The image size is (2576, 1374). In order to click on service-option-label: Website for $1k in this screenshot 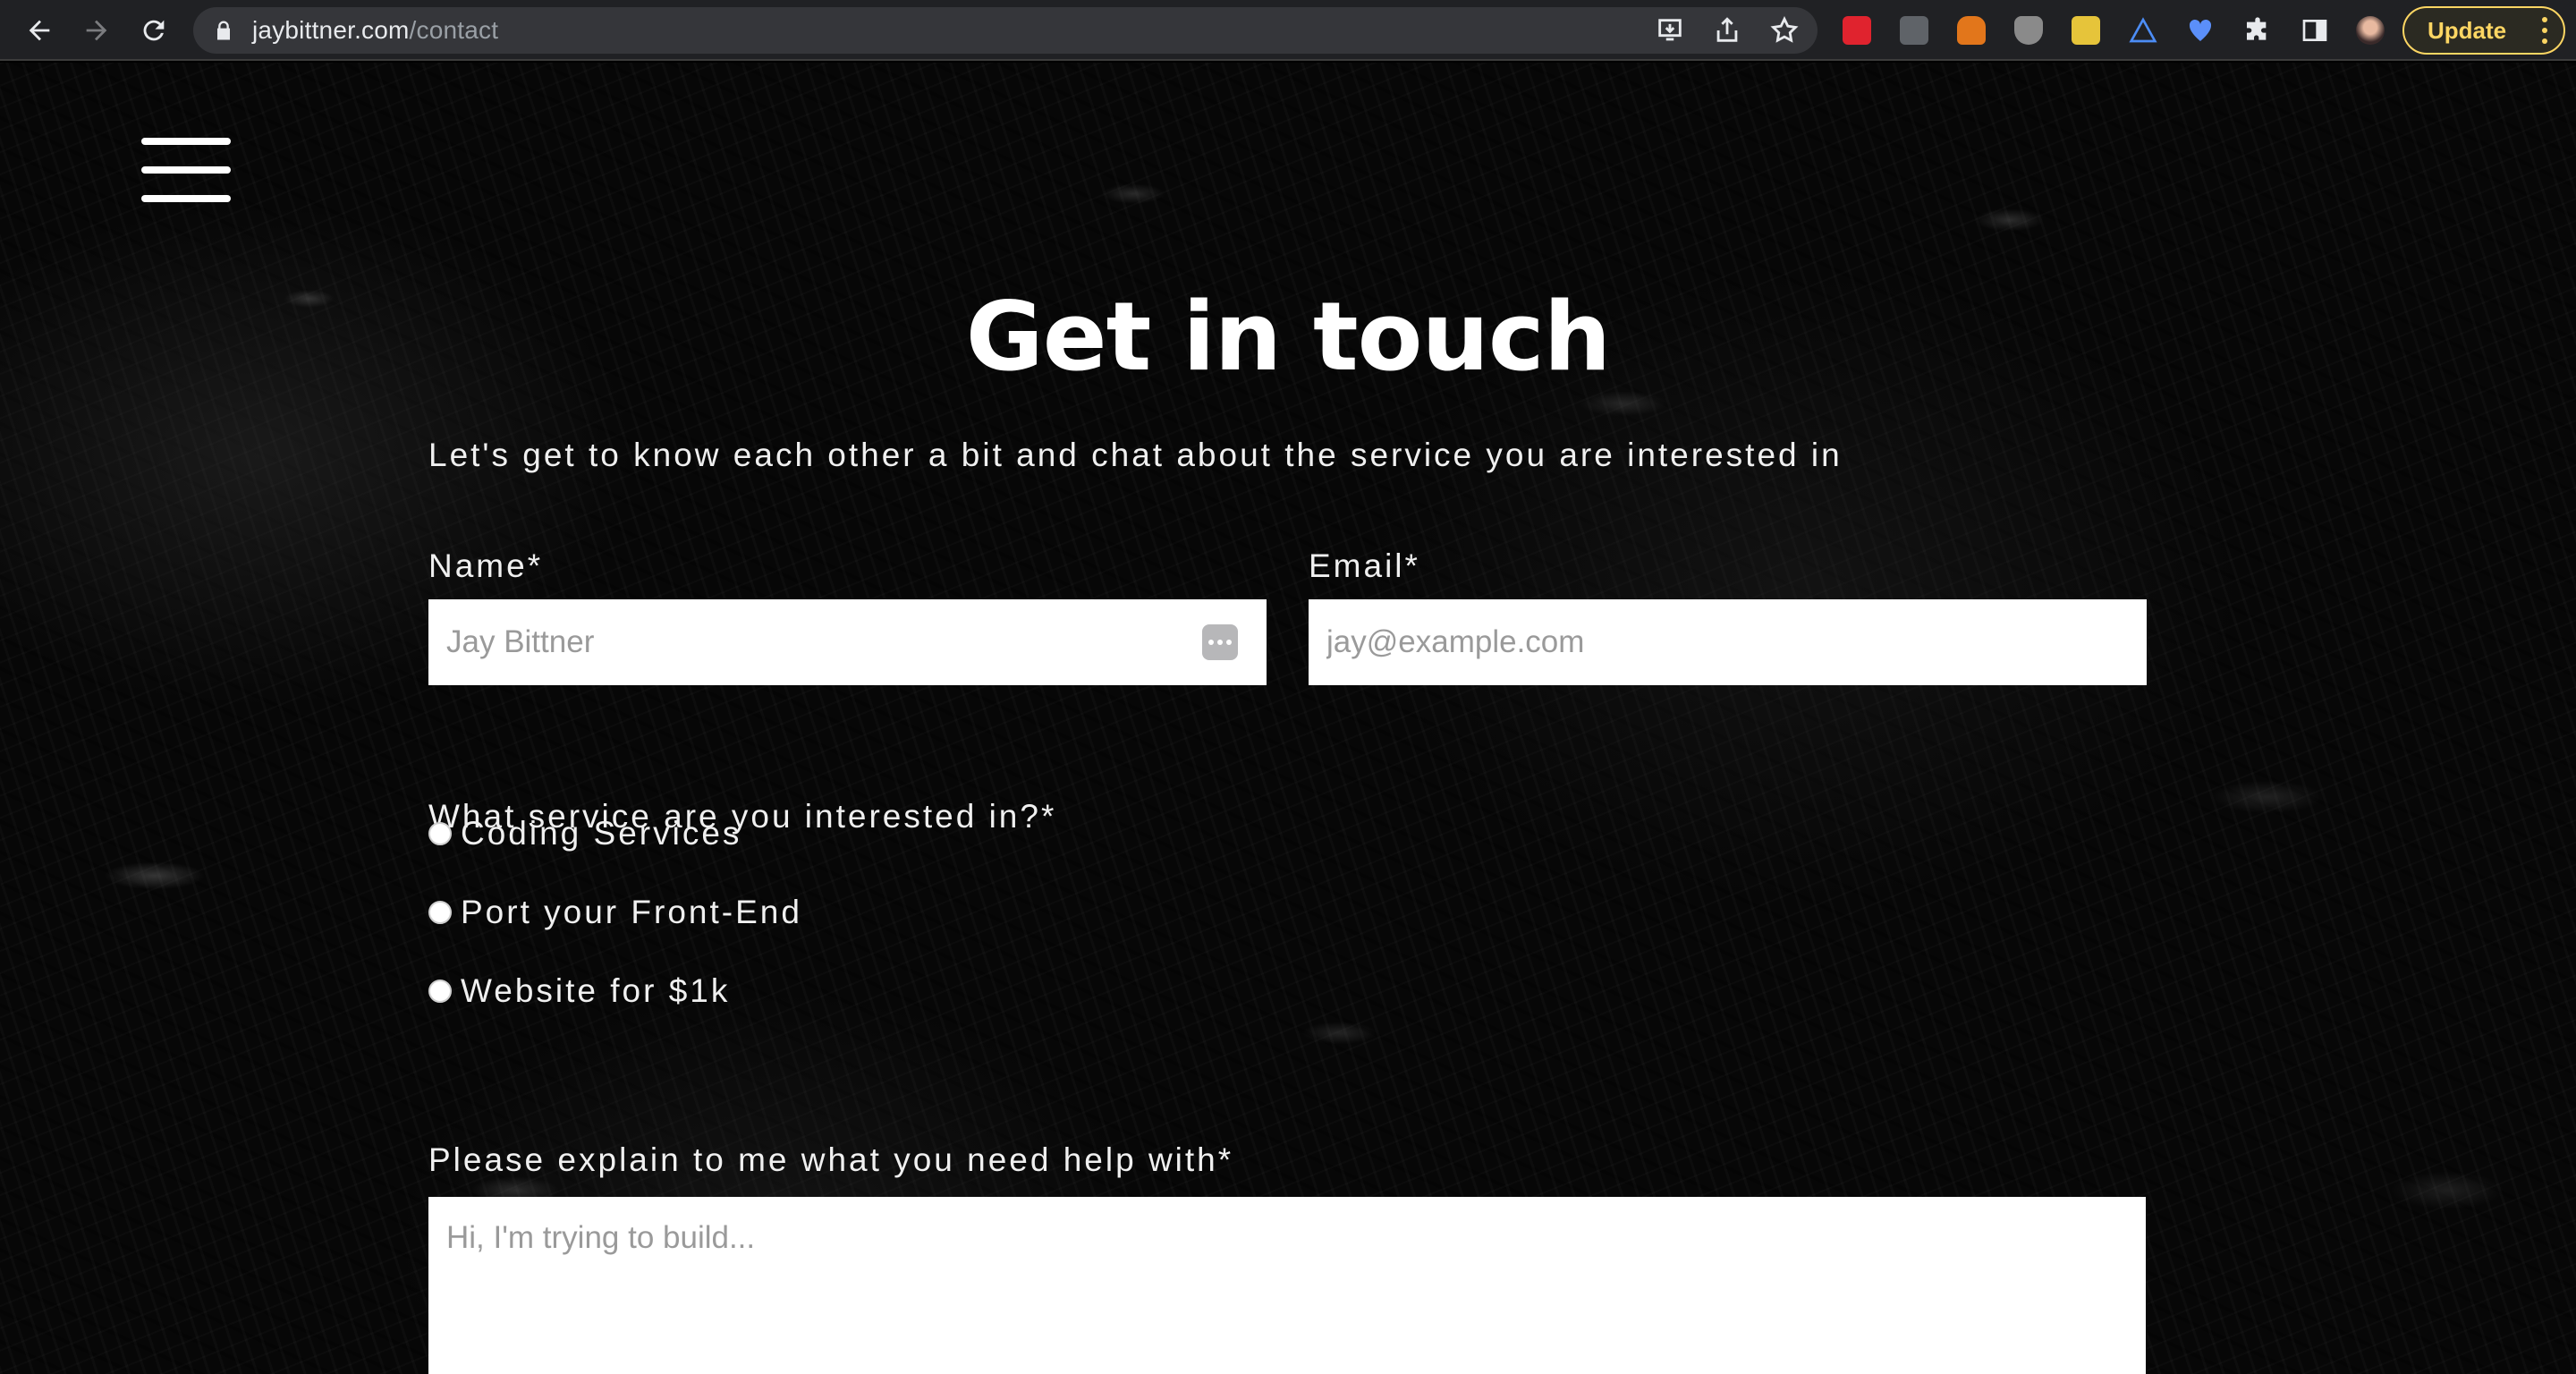, I will do `click(596, 990)`.